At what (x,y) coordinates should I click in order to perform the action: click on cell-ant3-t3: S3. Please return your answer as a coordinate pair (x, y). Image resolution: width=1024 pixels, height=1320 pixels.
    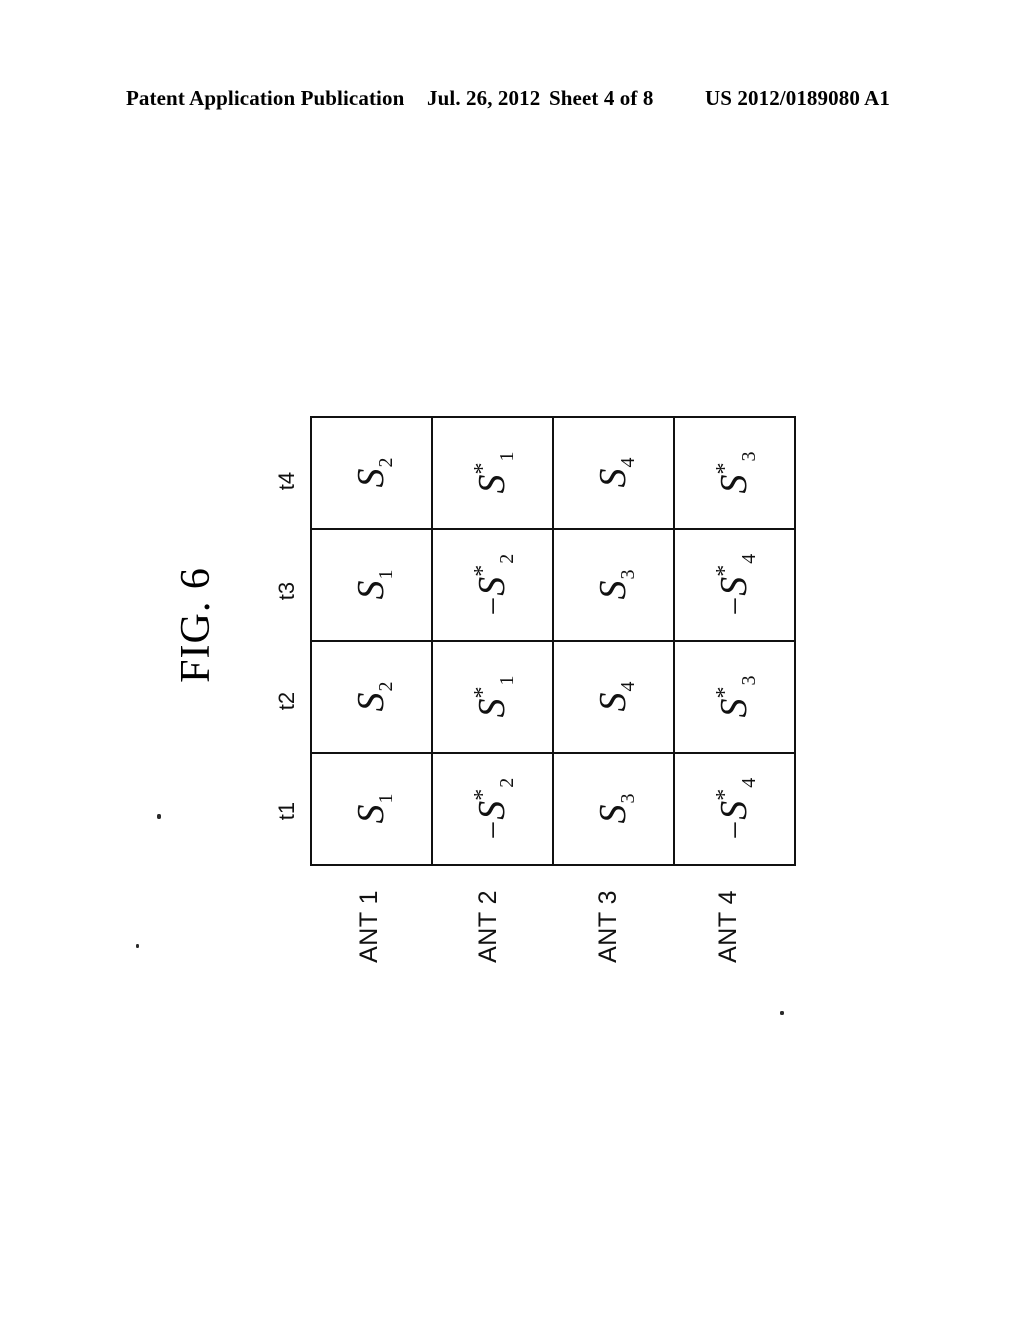
    Looking at the image, I should click on (613, 585).